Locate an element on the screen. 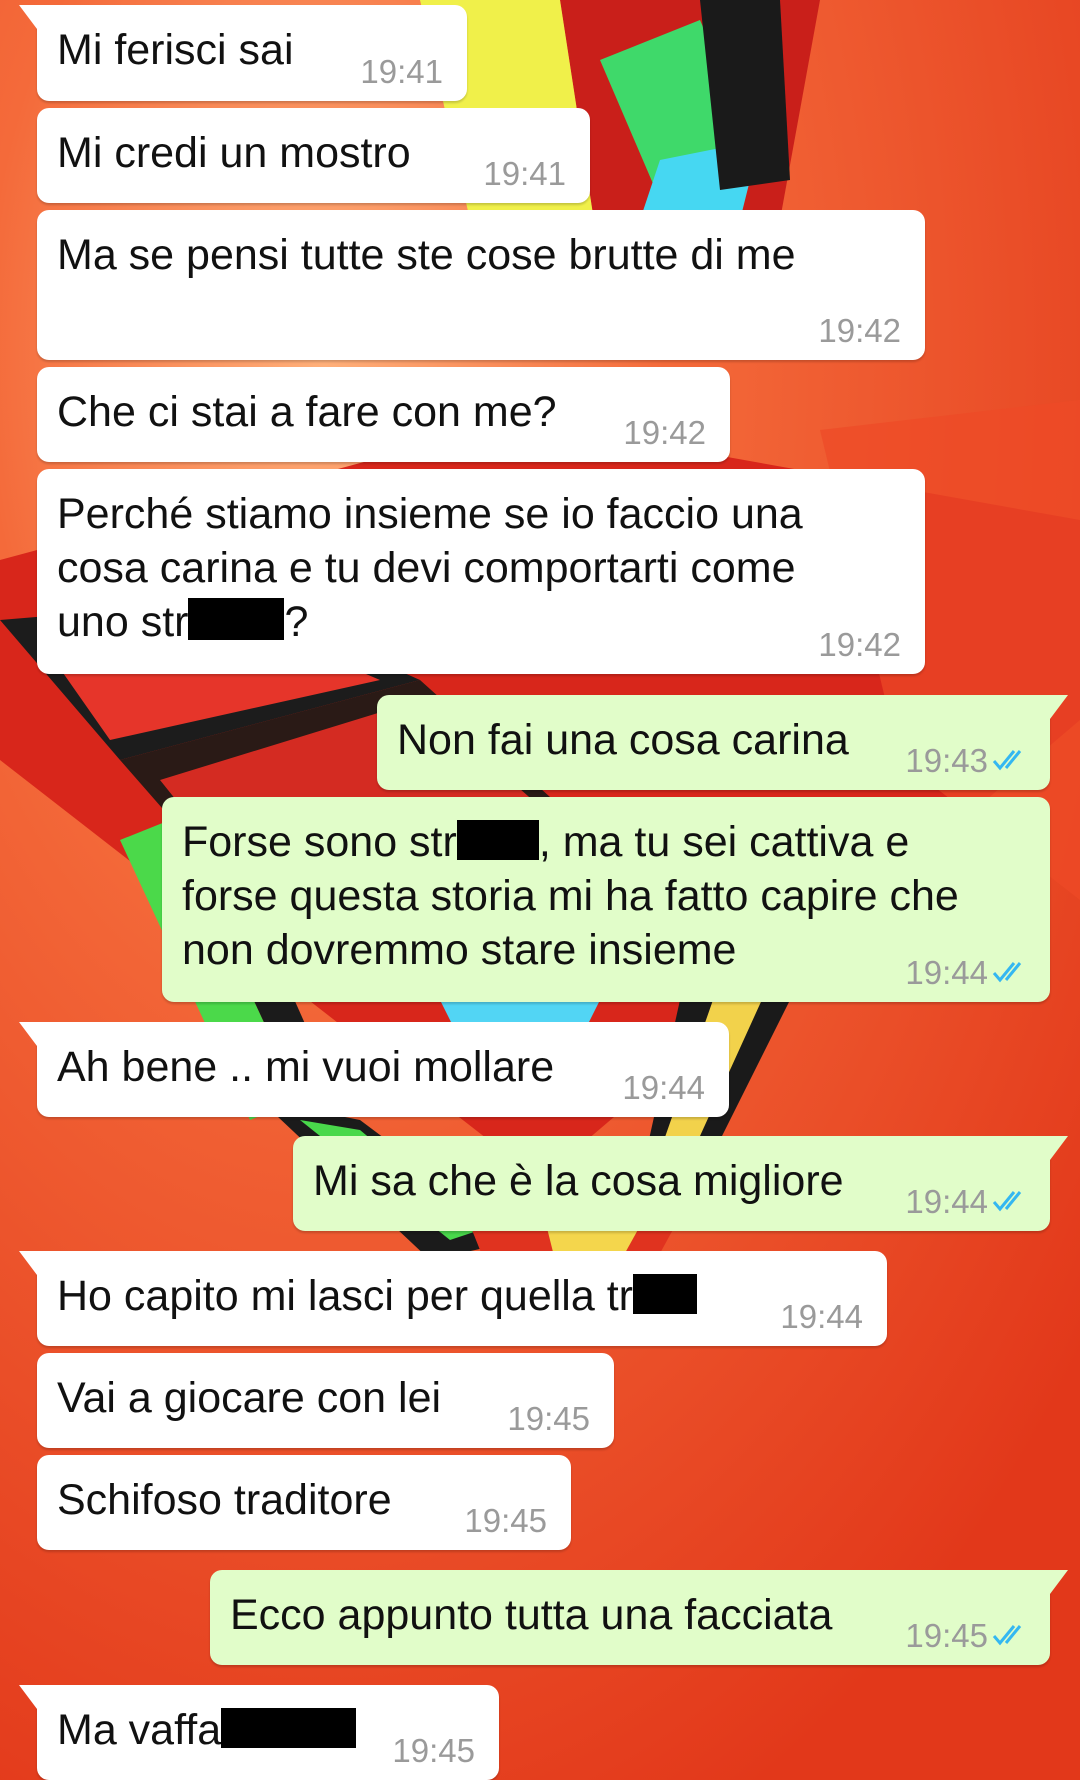  message-text: Non fai una cosa carina is located at coordinates (623, 740).